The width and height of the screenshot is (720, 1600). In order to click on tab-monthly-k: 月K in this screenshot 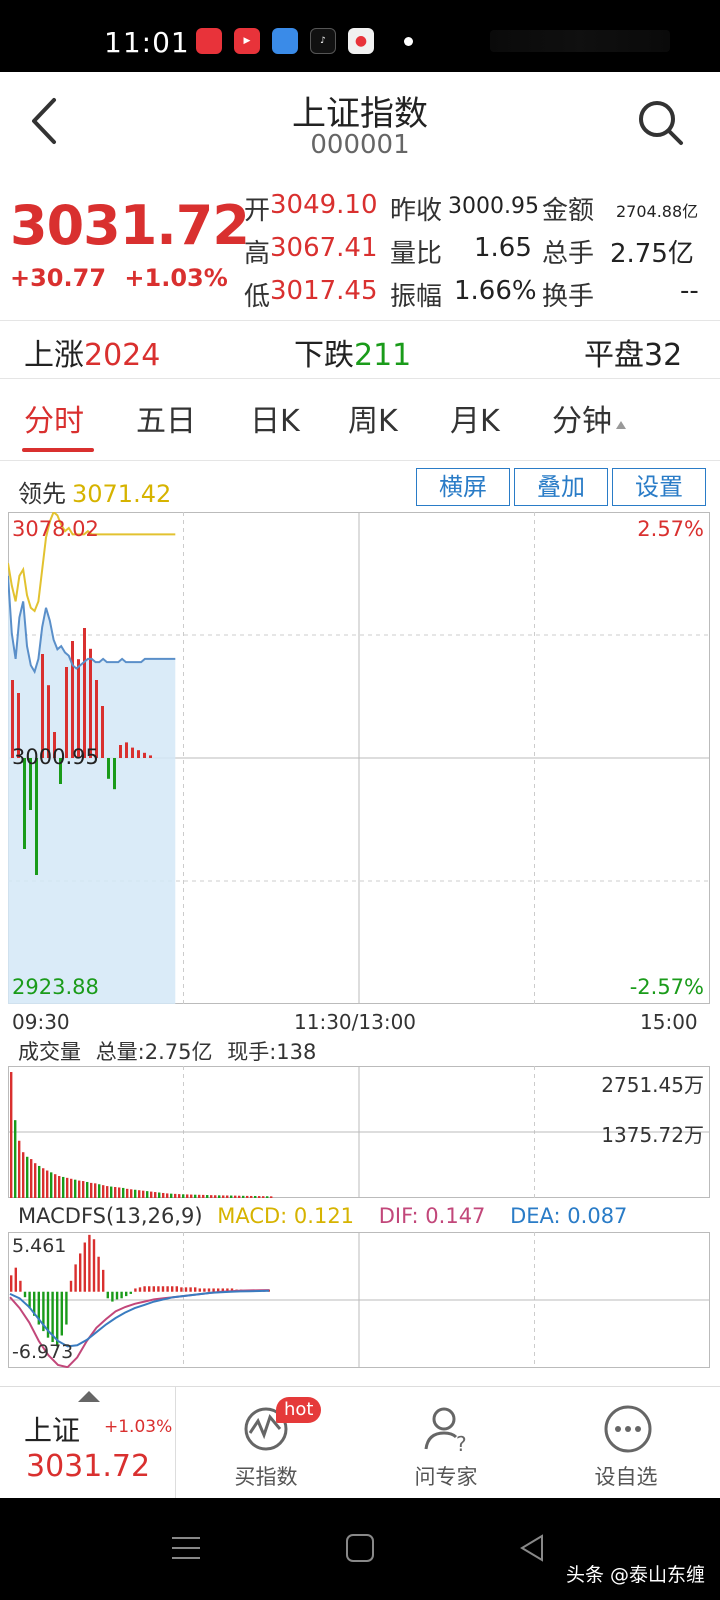, I will do `click(475, 418)`.